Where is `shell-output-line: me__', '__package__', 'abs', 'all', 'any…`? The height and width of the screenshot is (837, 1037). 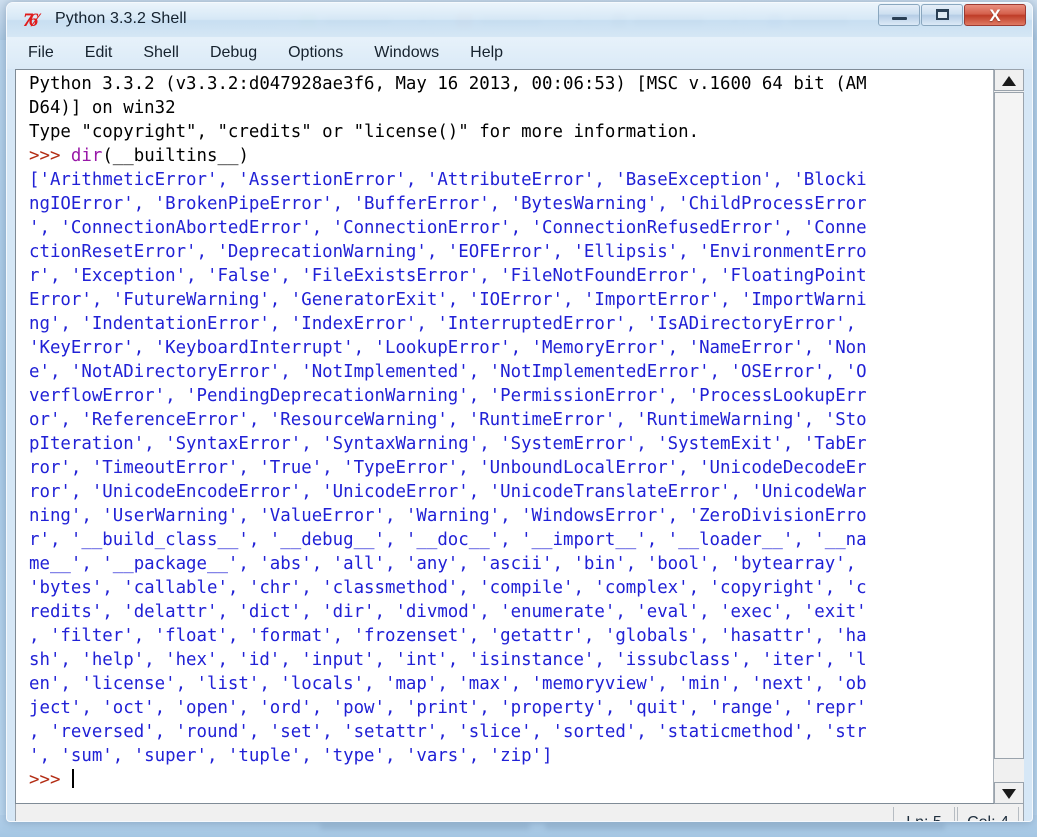
shell-output-line: me__', '__package__', 'abs', 'all', 'any… is located at coordinates (443, 564).